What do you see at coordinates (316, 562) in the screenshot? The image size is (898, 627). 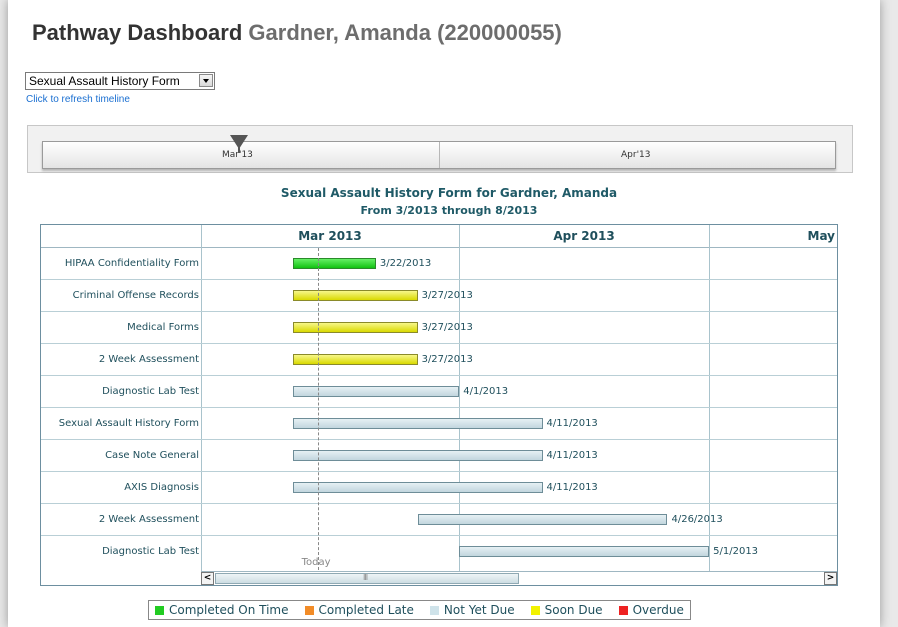 I see `today-label: Today` at bounding box center [316, 562].